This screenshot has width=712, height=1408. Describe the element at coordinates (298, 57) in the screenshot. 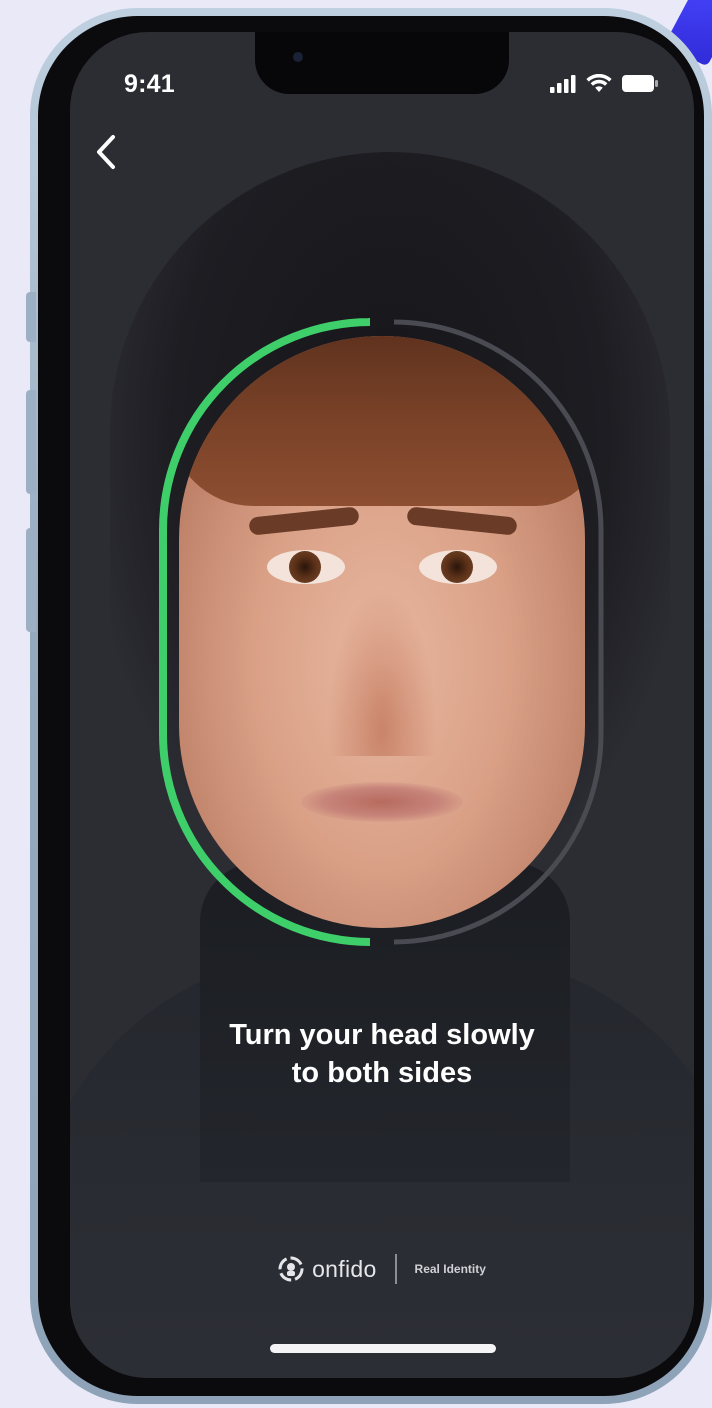

I see `front-camera` at that location.